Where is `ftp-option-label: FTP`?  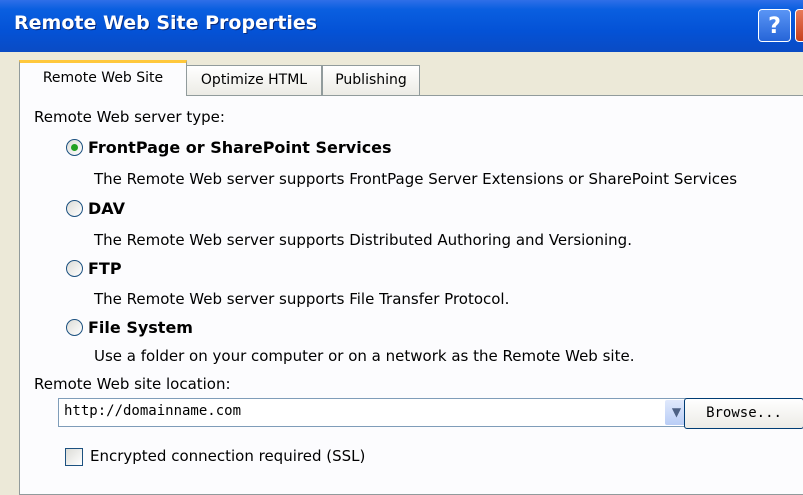
ftp-option-label: FTP is located at coordinates (105, 268).